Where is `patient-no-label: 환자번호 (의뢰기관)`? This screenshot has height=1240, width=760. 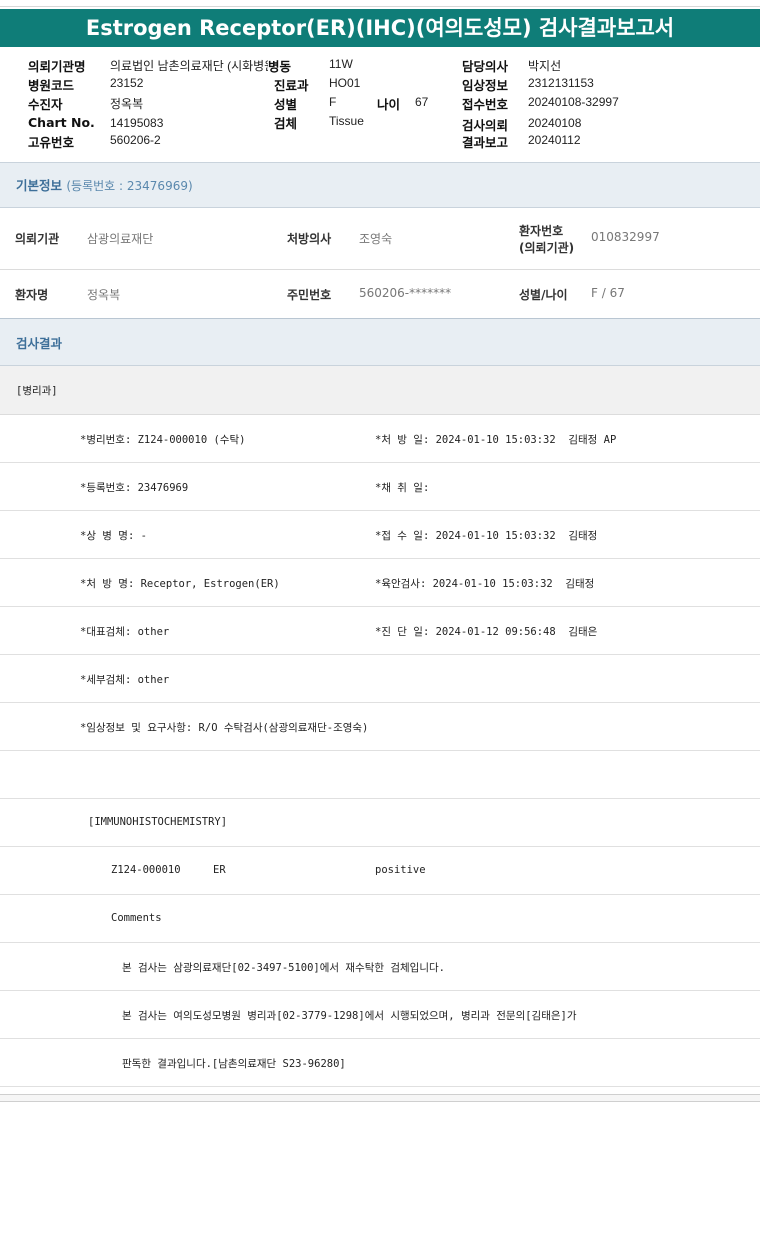 patient-no-label: 환자번호 (의뢰기관) is located at coordinates (547, 239).